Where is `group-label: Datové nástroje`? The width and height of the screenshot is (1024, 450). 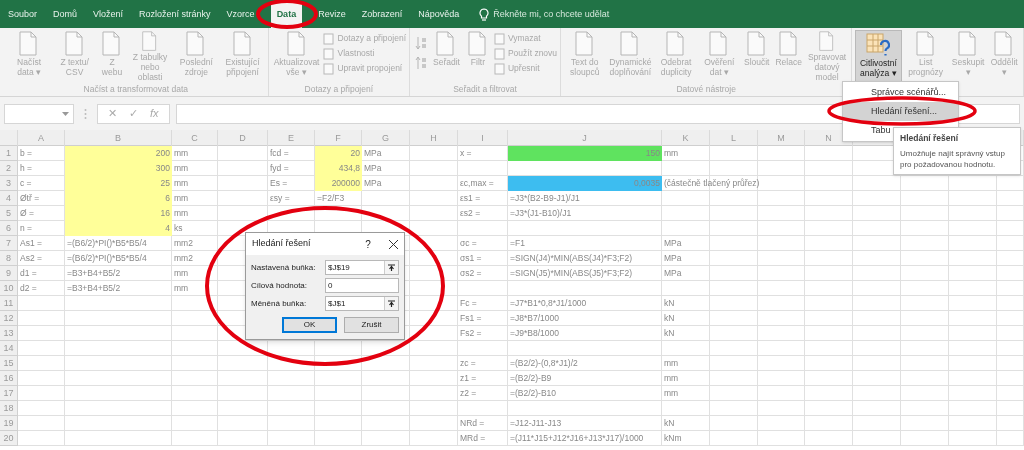
group-label: Datové nástroje is located at coordinates (706, 89).